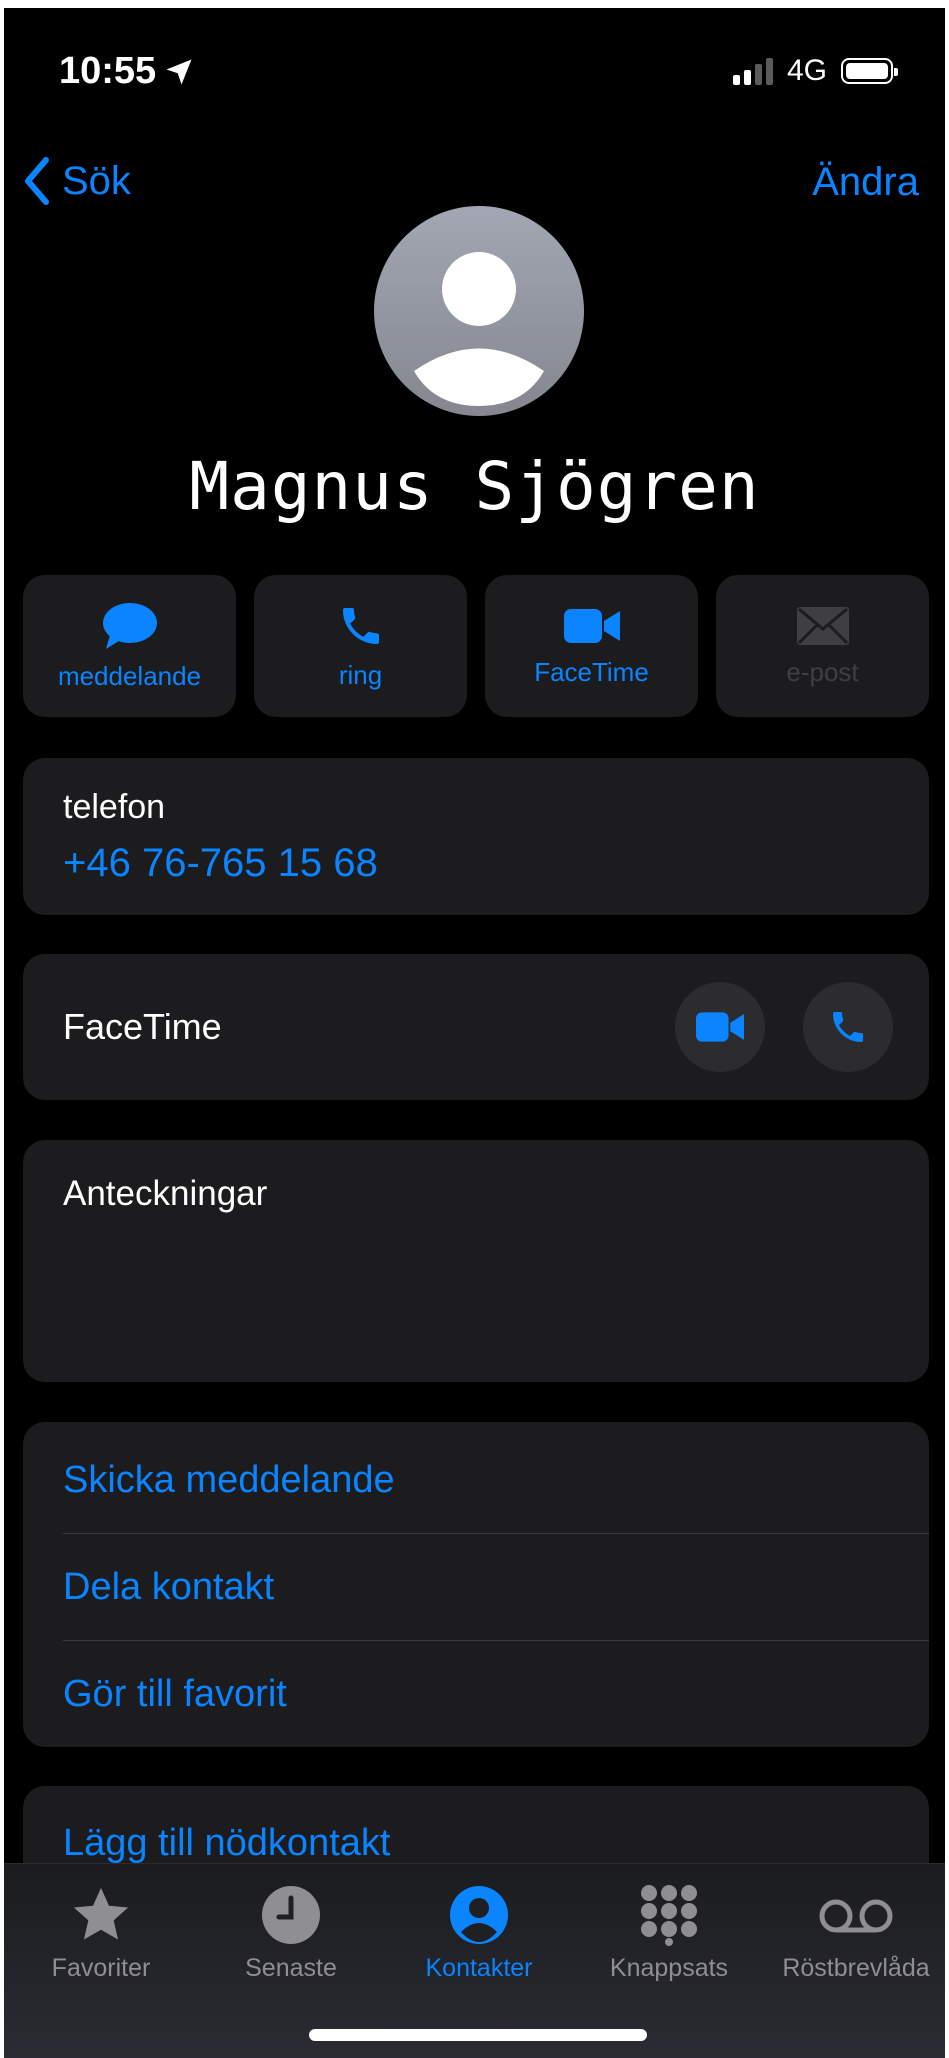 The height and width of the screenshot is (2058, 949). Describe the element at coordinates (856, 1916) in the screenshot. I see `voicemail-icon` at that location.